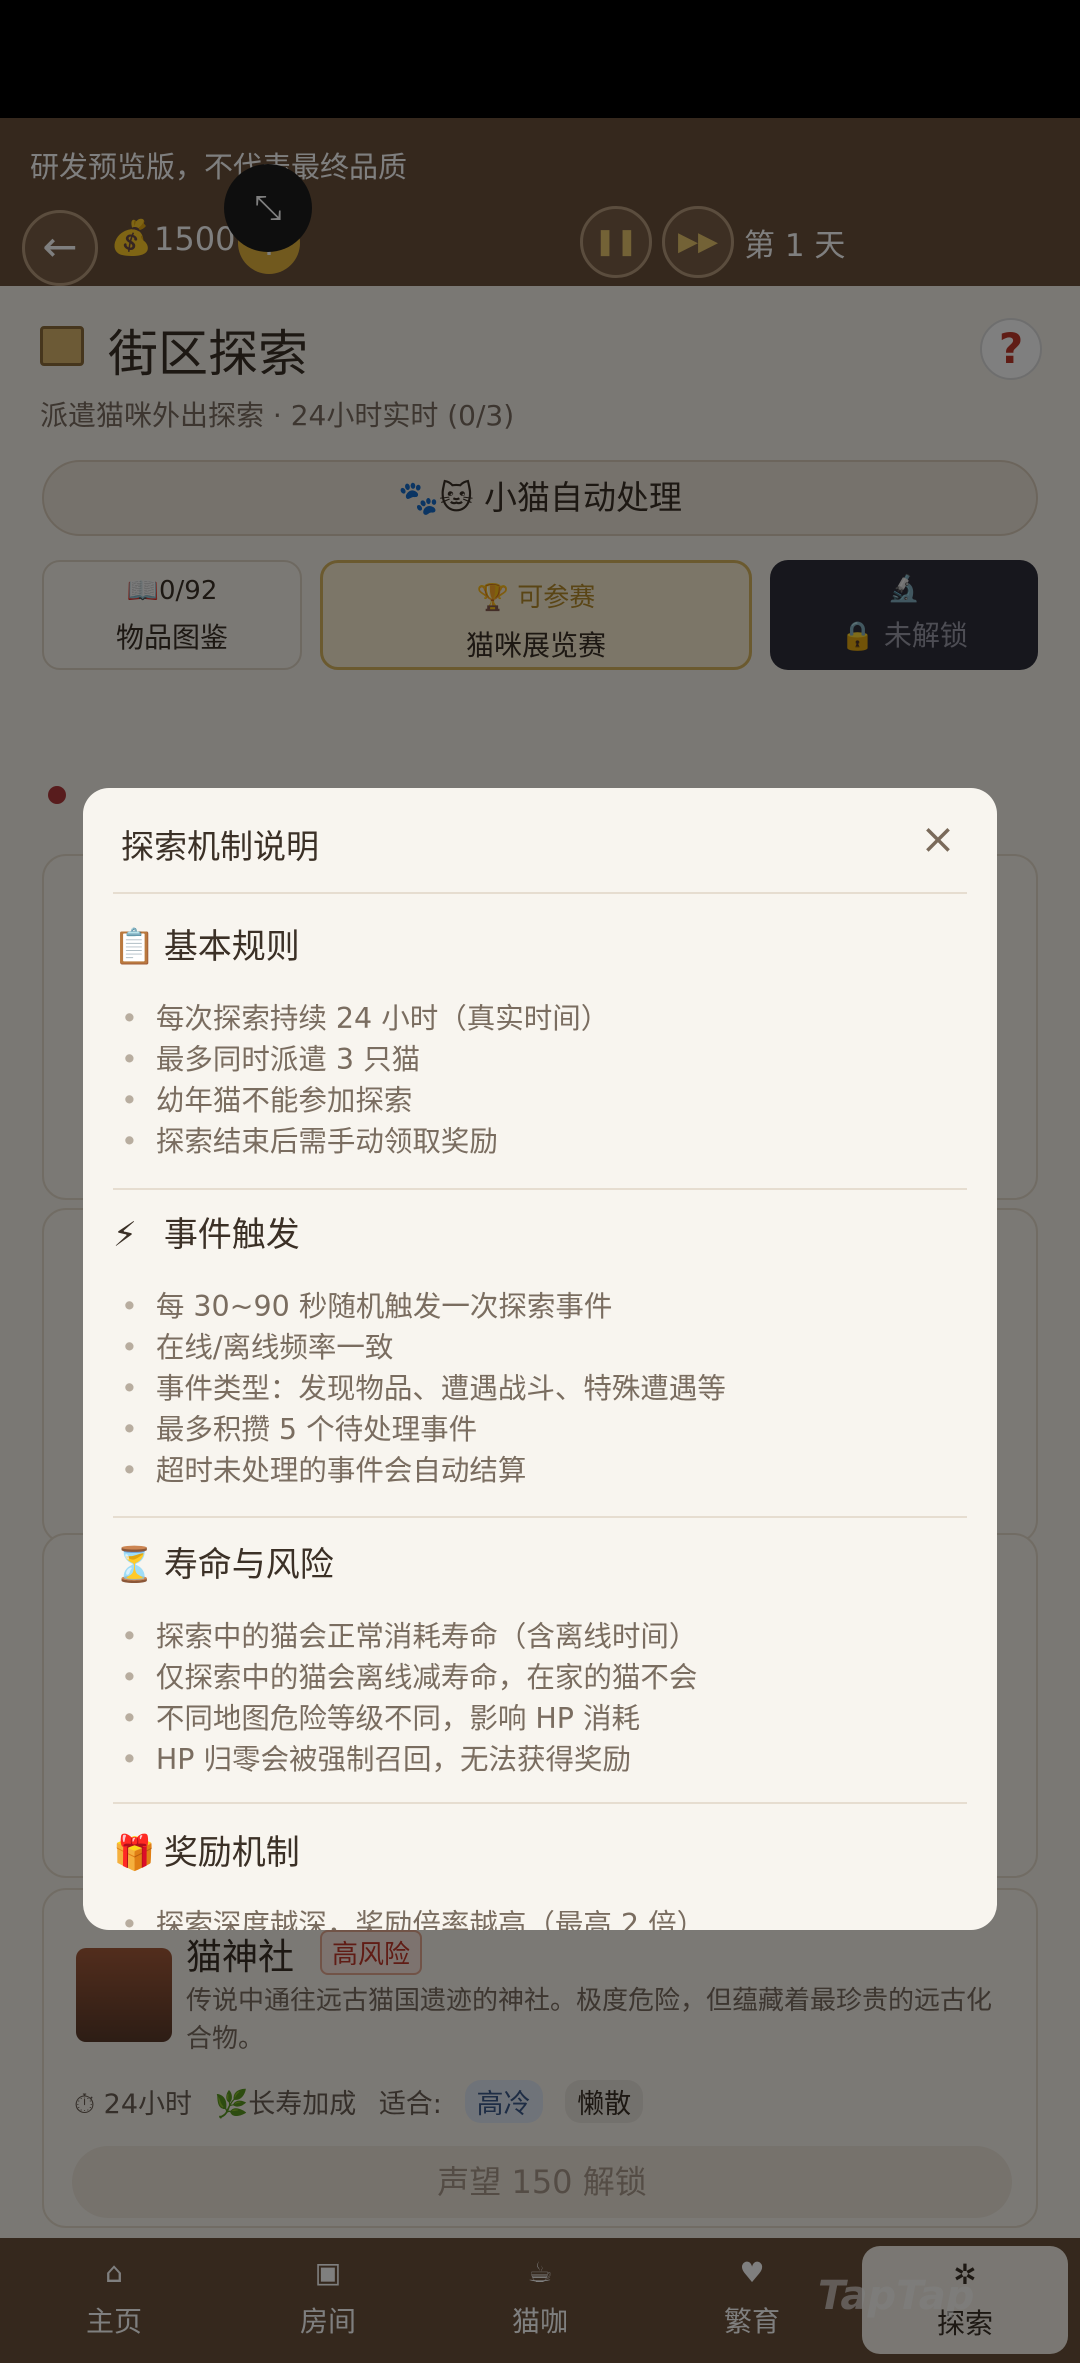  What do you see at coordinates (134, 1565) in the screenshot?
I see `hourglass-icon: ⏳` at bounding box center [134, 1565].